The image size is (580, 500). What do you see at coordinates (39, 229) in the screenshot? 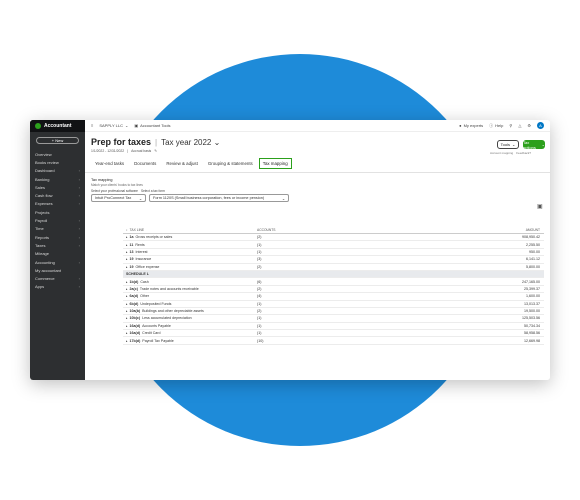
I see `sidebar-item-label: Time` at bounding box center [39, 229].